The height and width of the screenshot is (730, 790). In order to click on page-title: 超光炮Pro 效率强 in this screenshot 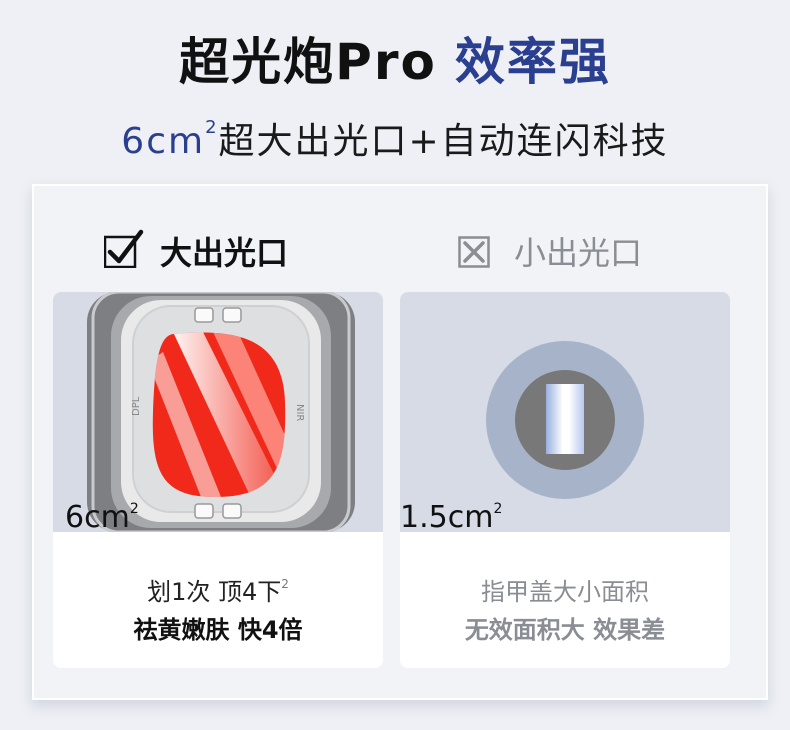, I will do `click(395, 58)`.